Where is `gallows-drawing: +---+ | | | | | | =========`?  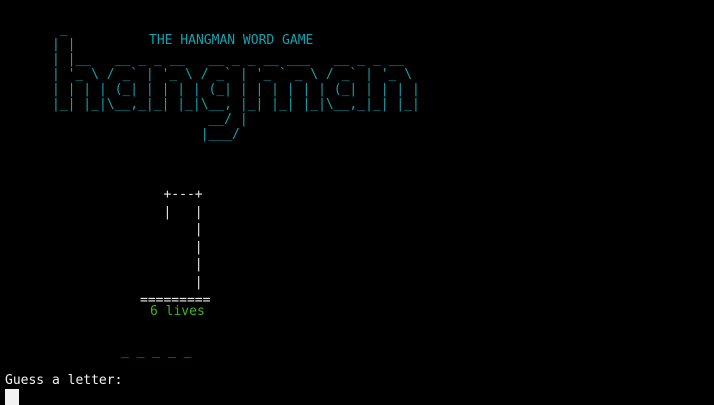 gallows-drawing: +---+ | | | | | | ========= is located at coordinates (175, 247).